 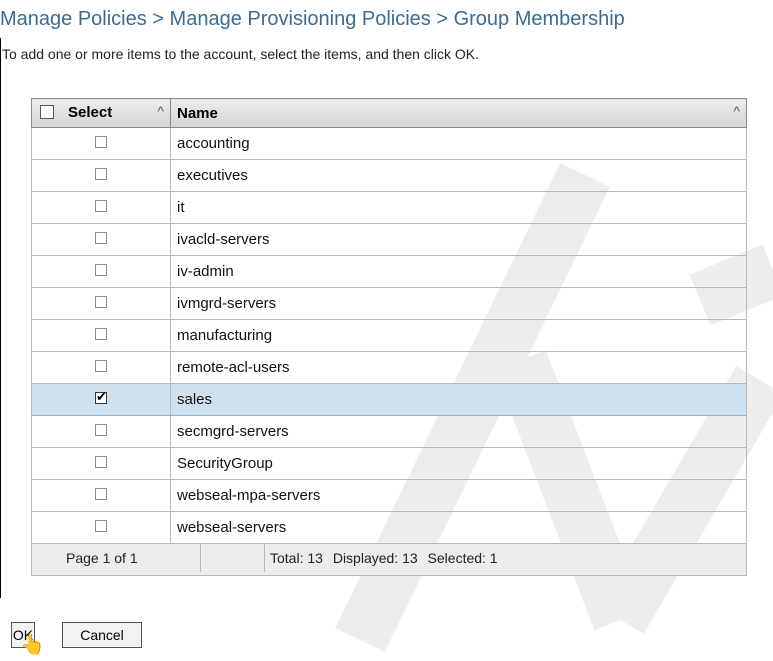 What do you see at coordinates (375, 558) in the screenshot?
I see `displayed-count: Displayed: 13` at bounding box center [375, 558].